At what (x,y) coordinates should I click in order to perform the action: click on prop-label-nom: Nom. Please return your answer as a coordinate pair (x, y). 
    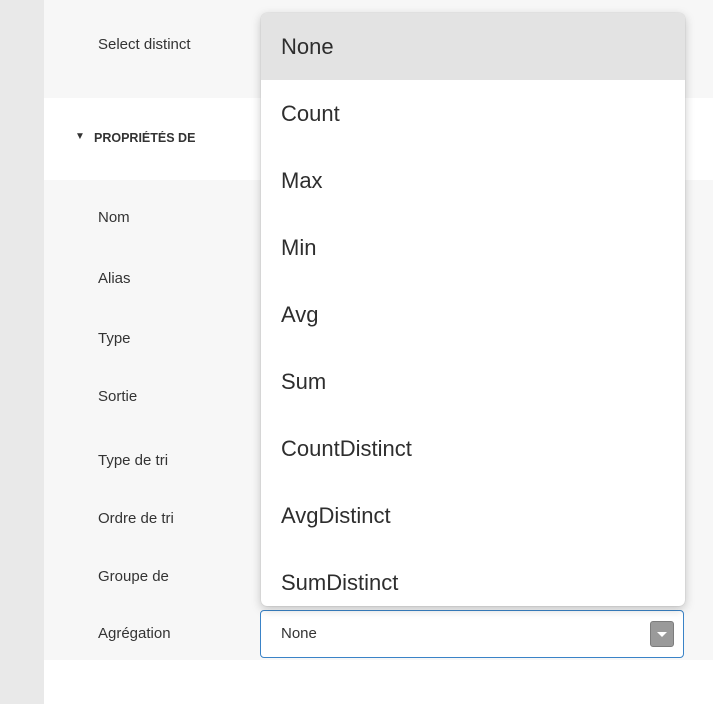
    Looking at the image, I should click on (114, 217).